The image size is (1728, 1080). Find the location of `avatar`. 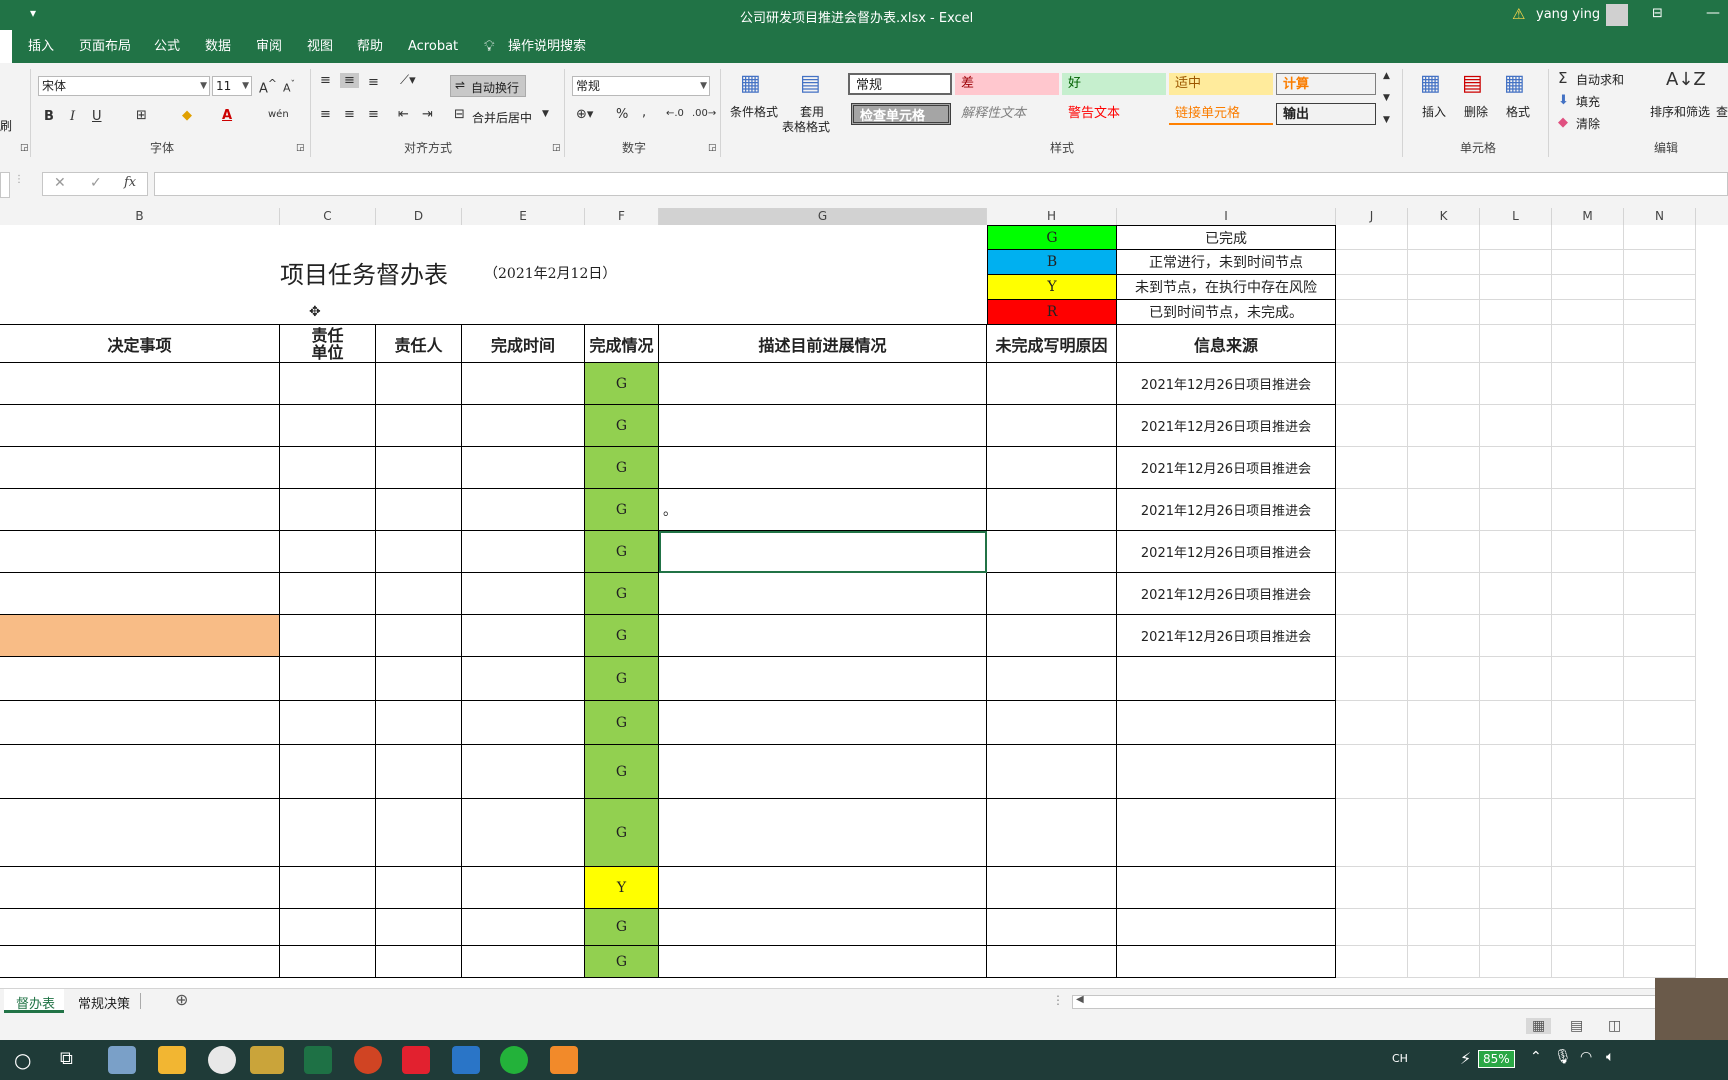

avatar is located at coordinates (1617, 15).